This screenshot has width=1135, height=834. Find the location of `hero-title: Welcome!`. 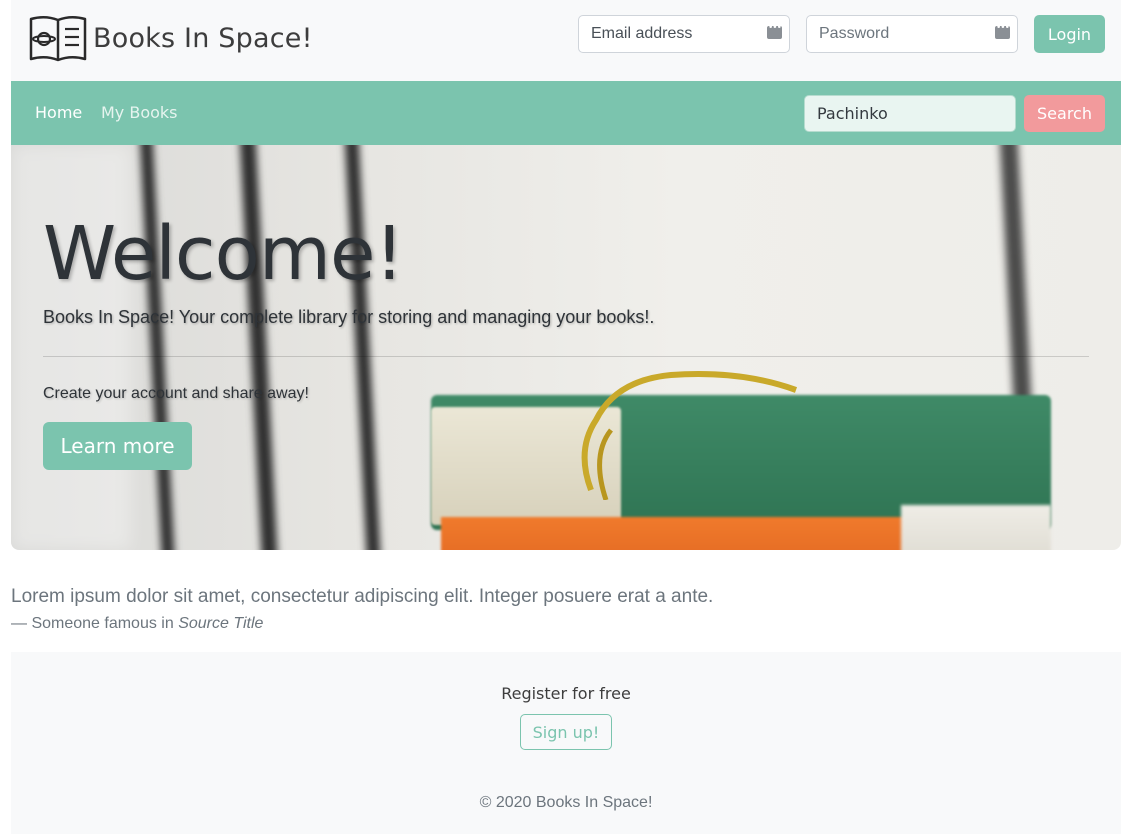

hero-title: Welcome! is located at coordinates (223, 254).